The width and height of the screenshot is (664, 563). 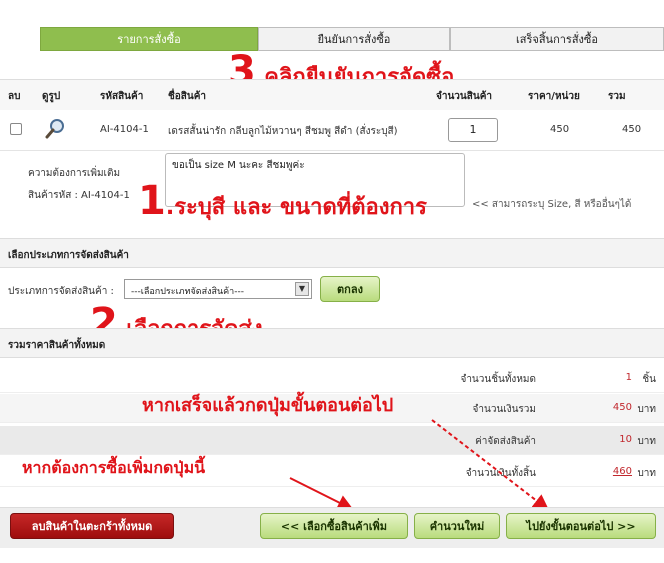 What do you see at coordinates (334, 526) in the screenshot?
I see `continue-shopping-button: << เลือกซื้อสินค้าเพิ่ม` at bounding box center [334, 526].